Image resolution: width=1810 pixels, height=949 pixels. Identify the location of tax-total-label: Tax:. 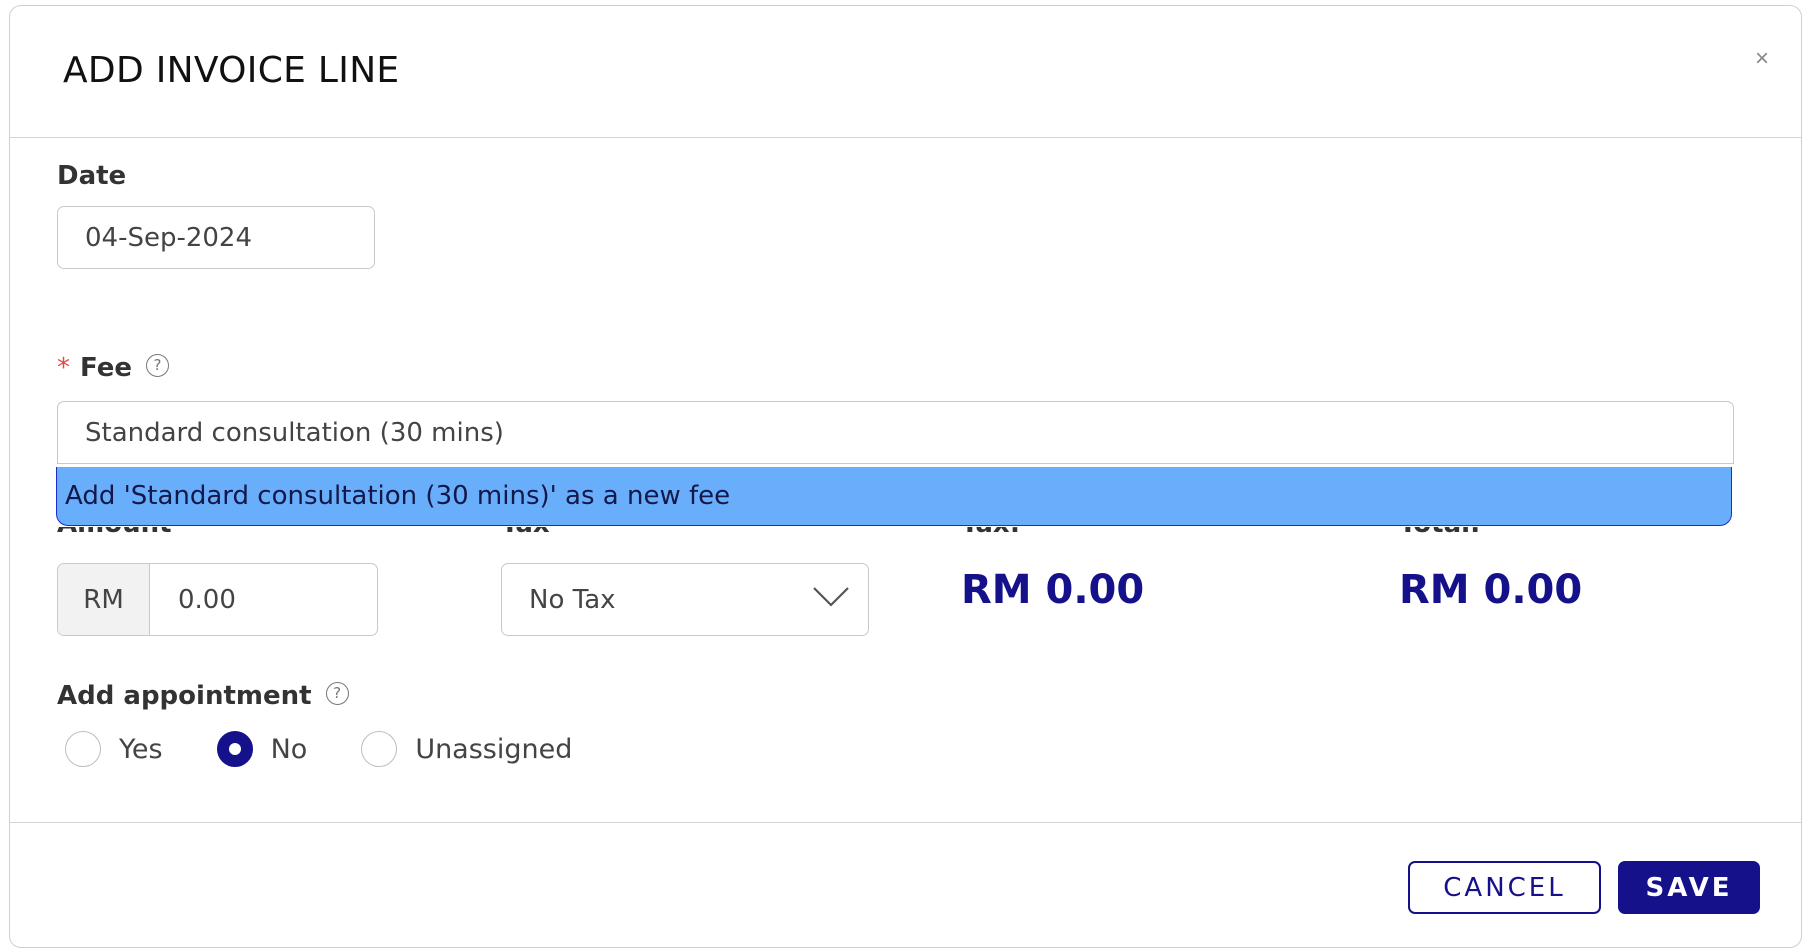
(990, 534).